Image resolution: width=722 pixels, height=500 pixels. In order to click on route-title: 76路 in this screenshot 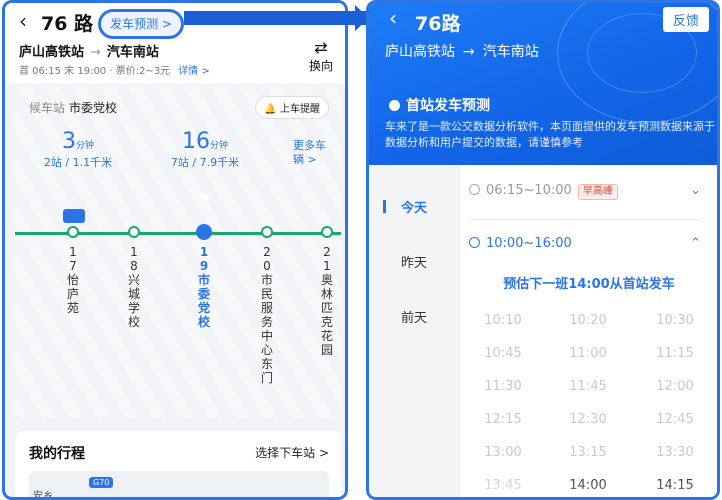, I will do `click(438, 24)`.